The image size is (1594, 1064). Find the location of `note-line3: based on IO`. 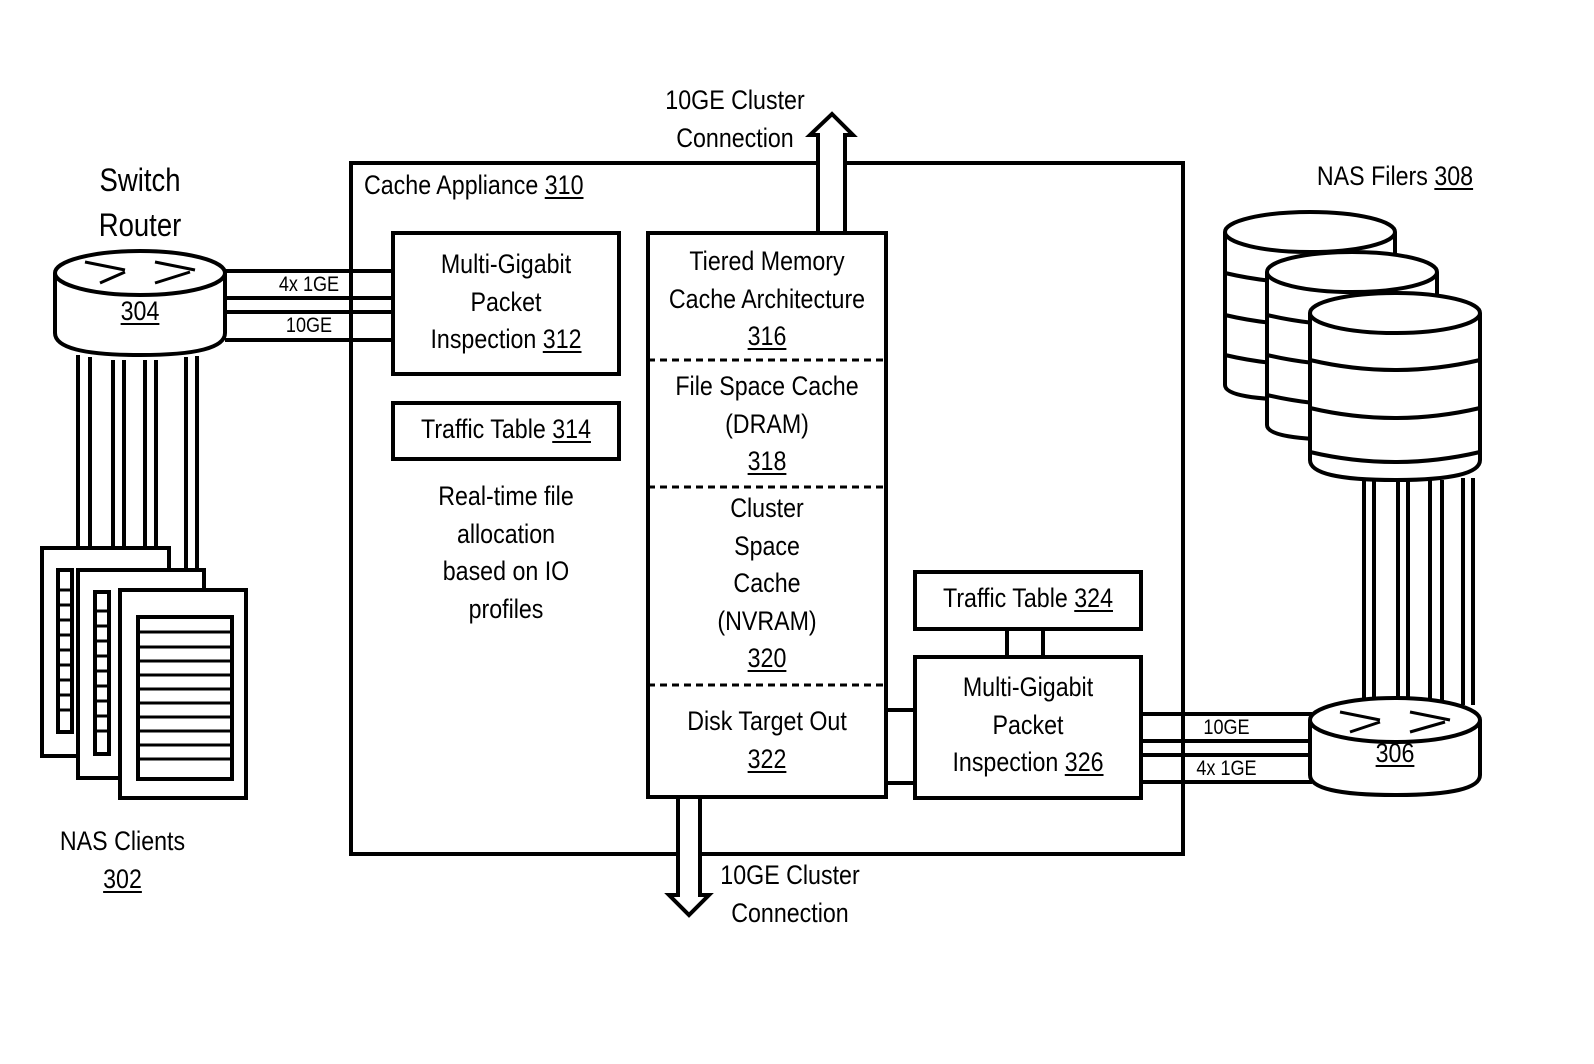

note-line3: based on IO is located at coordinates (506, 571).